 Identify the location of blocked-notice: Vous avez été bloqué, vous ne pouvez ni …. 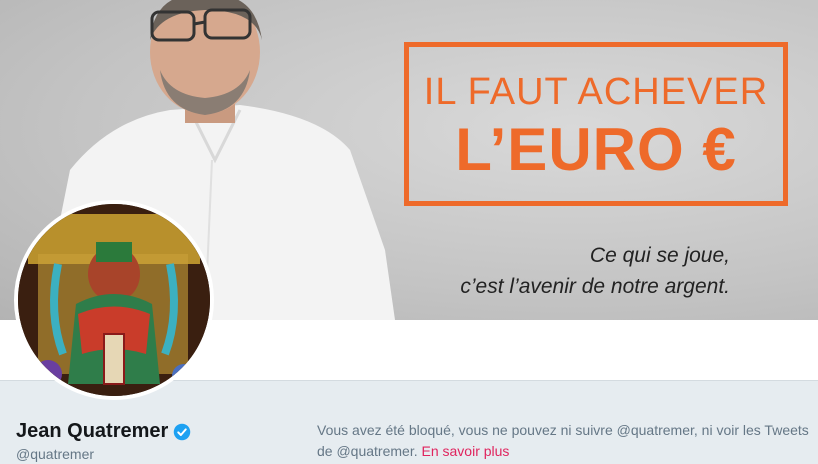
(567, 441).